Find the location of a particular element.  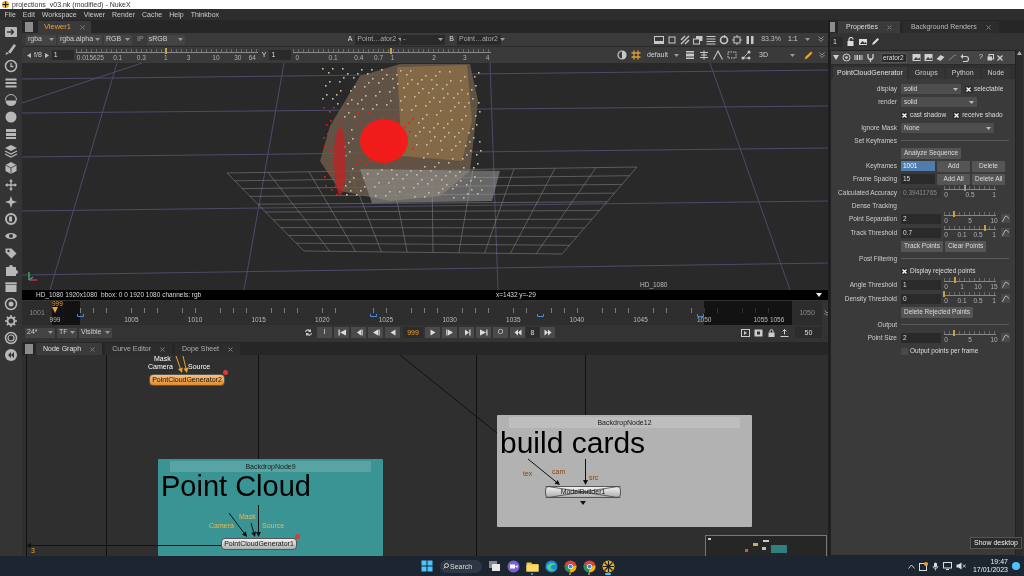

chevron-icon is located at coordinates (821, 39).